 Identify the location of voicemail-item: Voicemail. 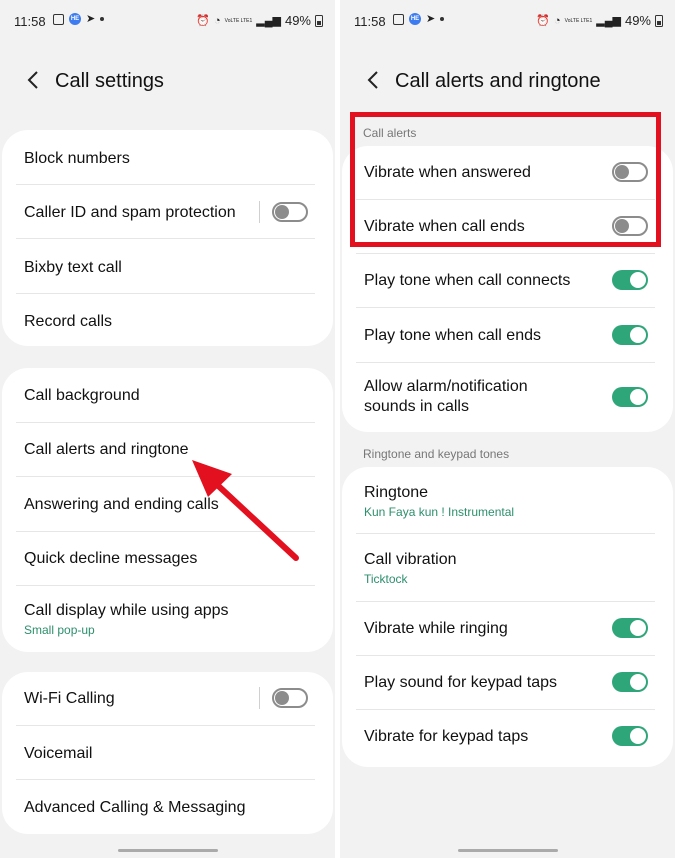
(169, 754).